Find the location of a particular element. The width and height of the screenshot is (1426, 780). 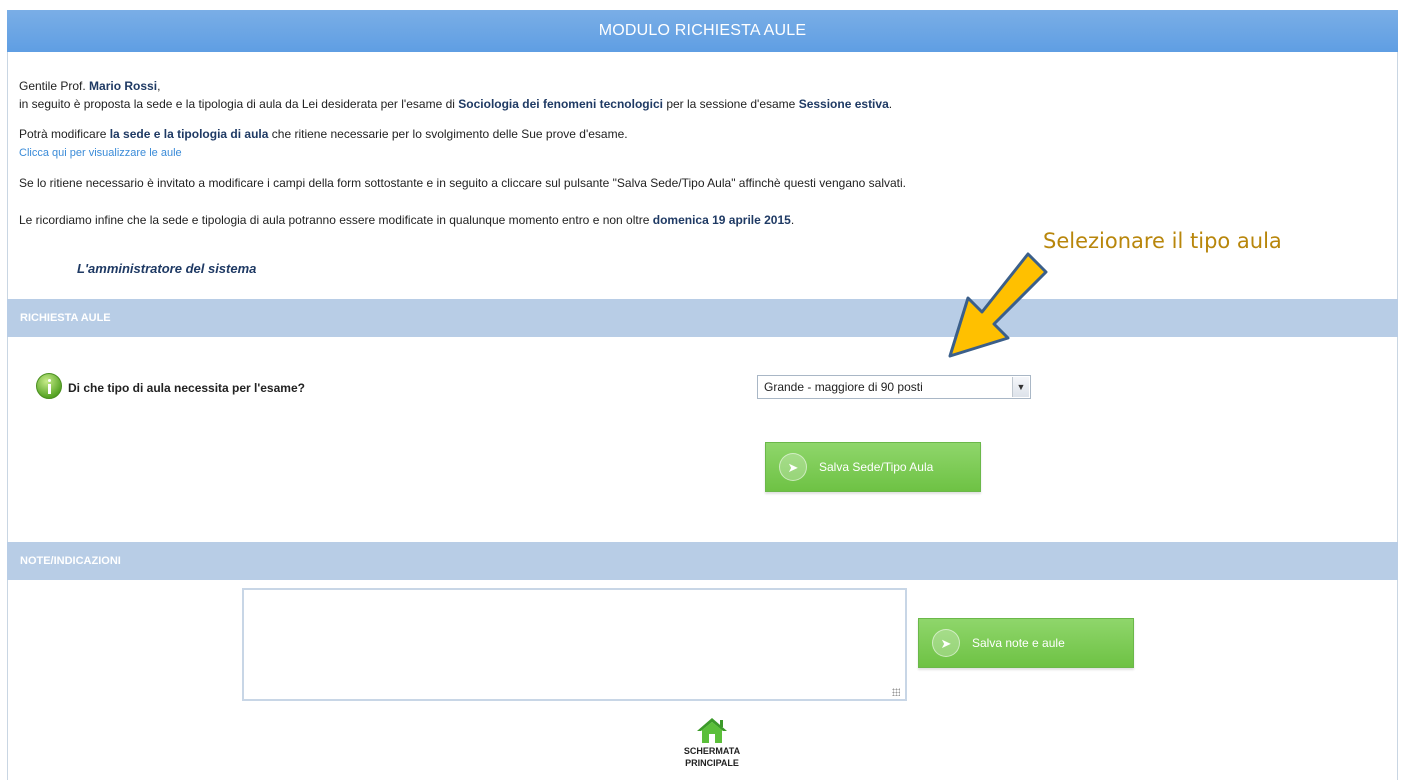

session-name: Sessione estiva is located at coordinates (843, 104).